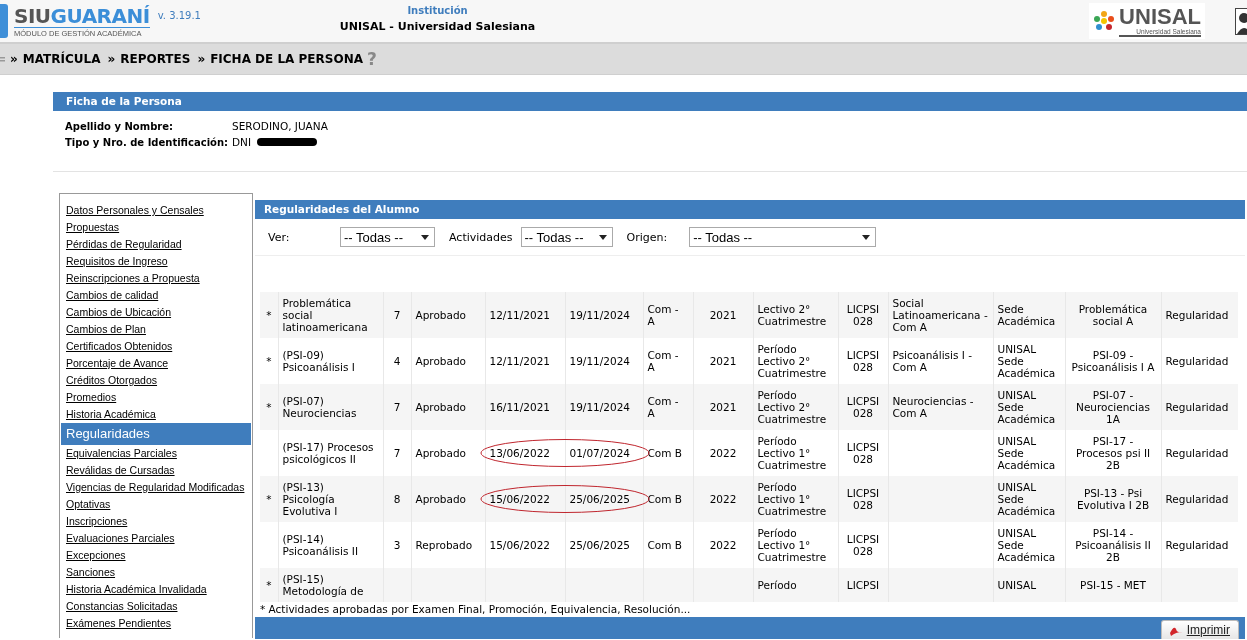 This screenshot has width=1247, height=640. What do you see at coordinates (82, 15) in the screenshot?
I see `app-logo-text: SIUGUARANÍ` at bounding box center [82, 15].